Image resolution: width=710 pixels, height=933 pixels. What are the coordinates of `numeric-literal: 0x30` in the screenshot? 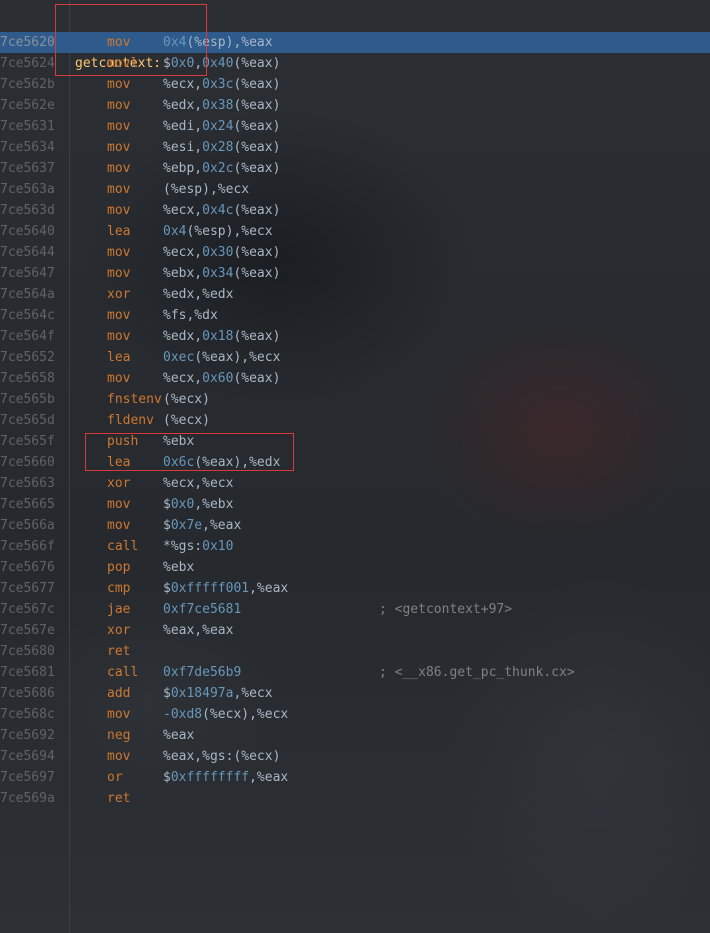 It's located at (218, 252).